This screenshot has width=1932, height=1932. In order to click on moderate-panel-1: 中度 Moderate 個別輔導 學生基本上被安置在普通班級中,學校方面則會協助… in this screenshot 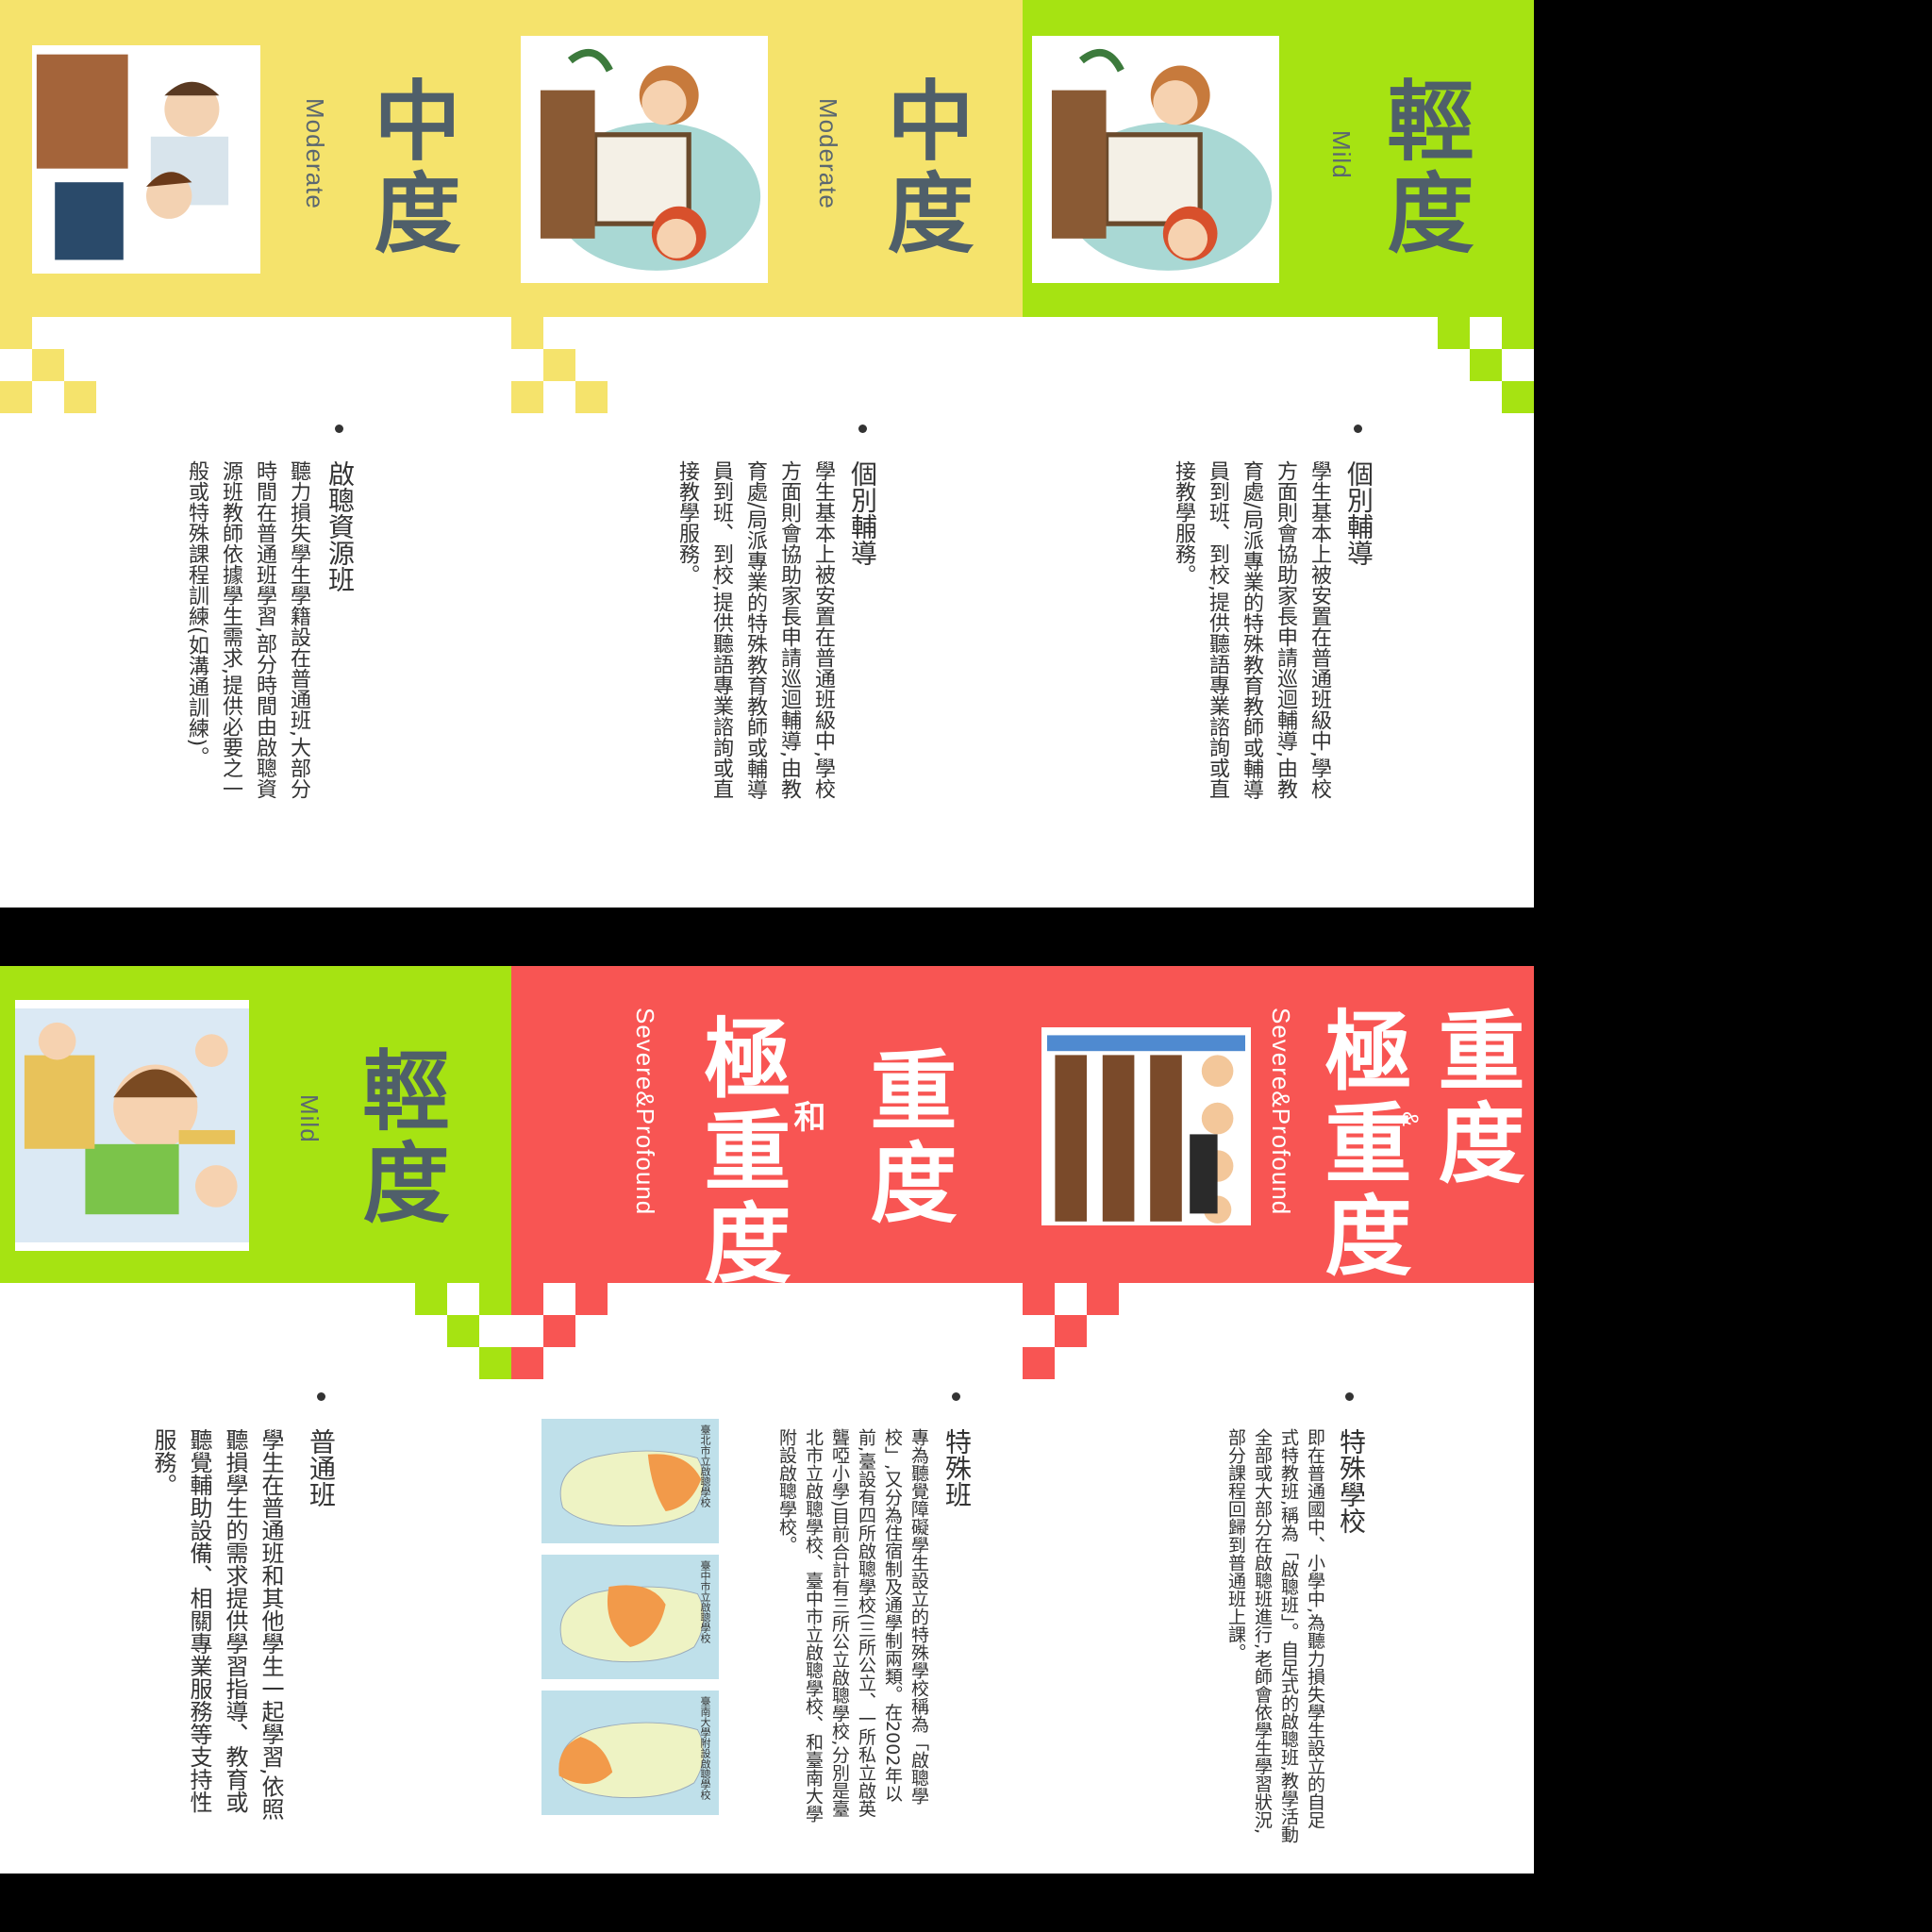, I will do `click(767, 454)`.